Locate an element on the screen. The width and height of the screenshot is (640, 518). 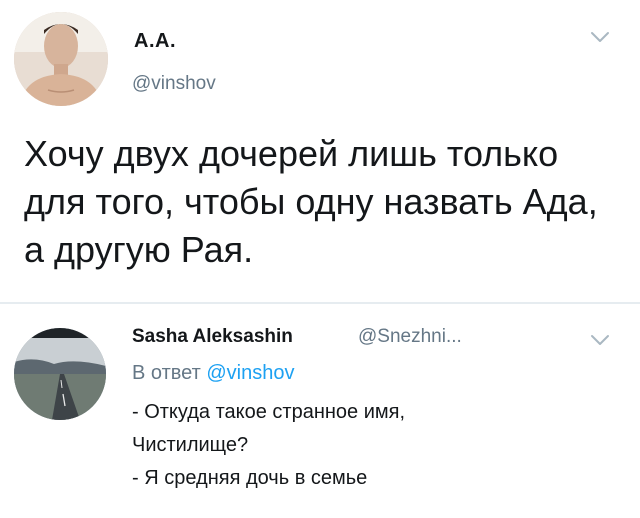
road-landscape-icon is located at coordinates (60, 374).